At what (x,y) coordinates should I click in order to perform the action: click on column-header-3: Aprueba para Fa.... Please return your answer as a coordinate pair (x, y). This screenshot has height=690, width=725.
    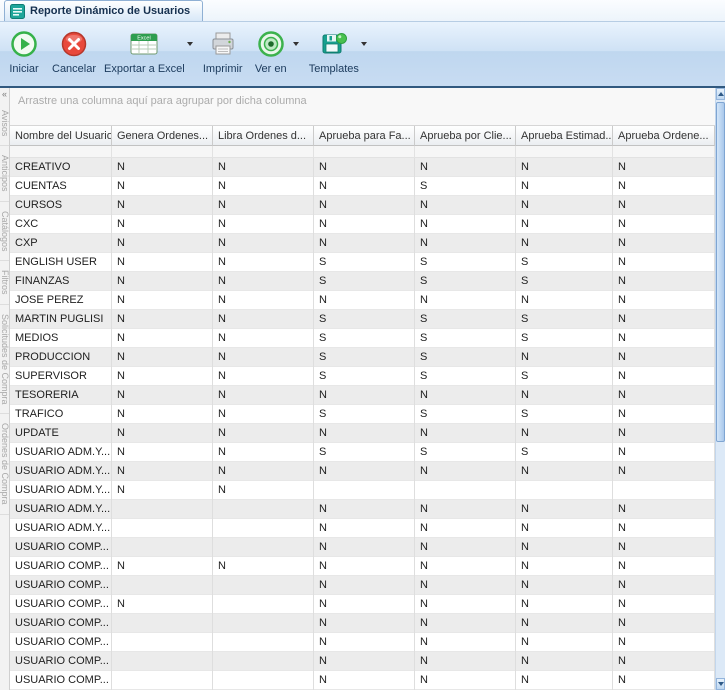
    Looking at the image, I should click on (364, 136).